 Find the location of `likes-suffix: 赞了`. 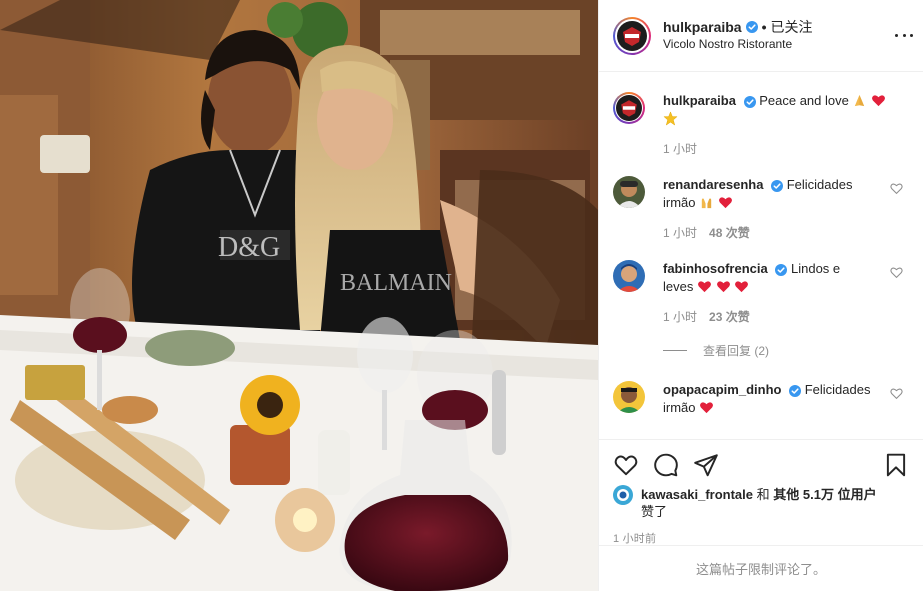

likes-suffix: 赞了 is located at coordinates (654, 511).